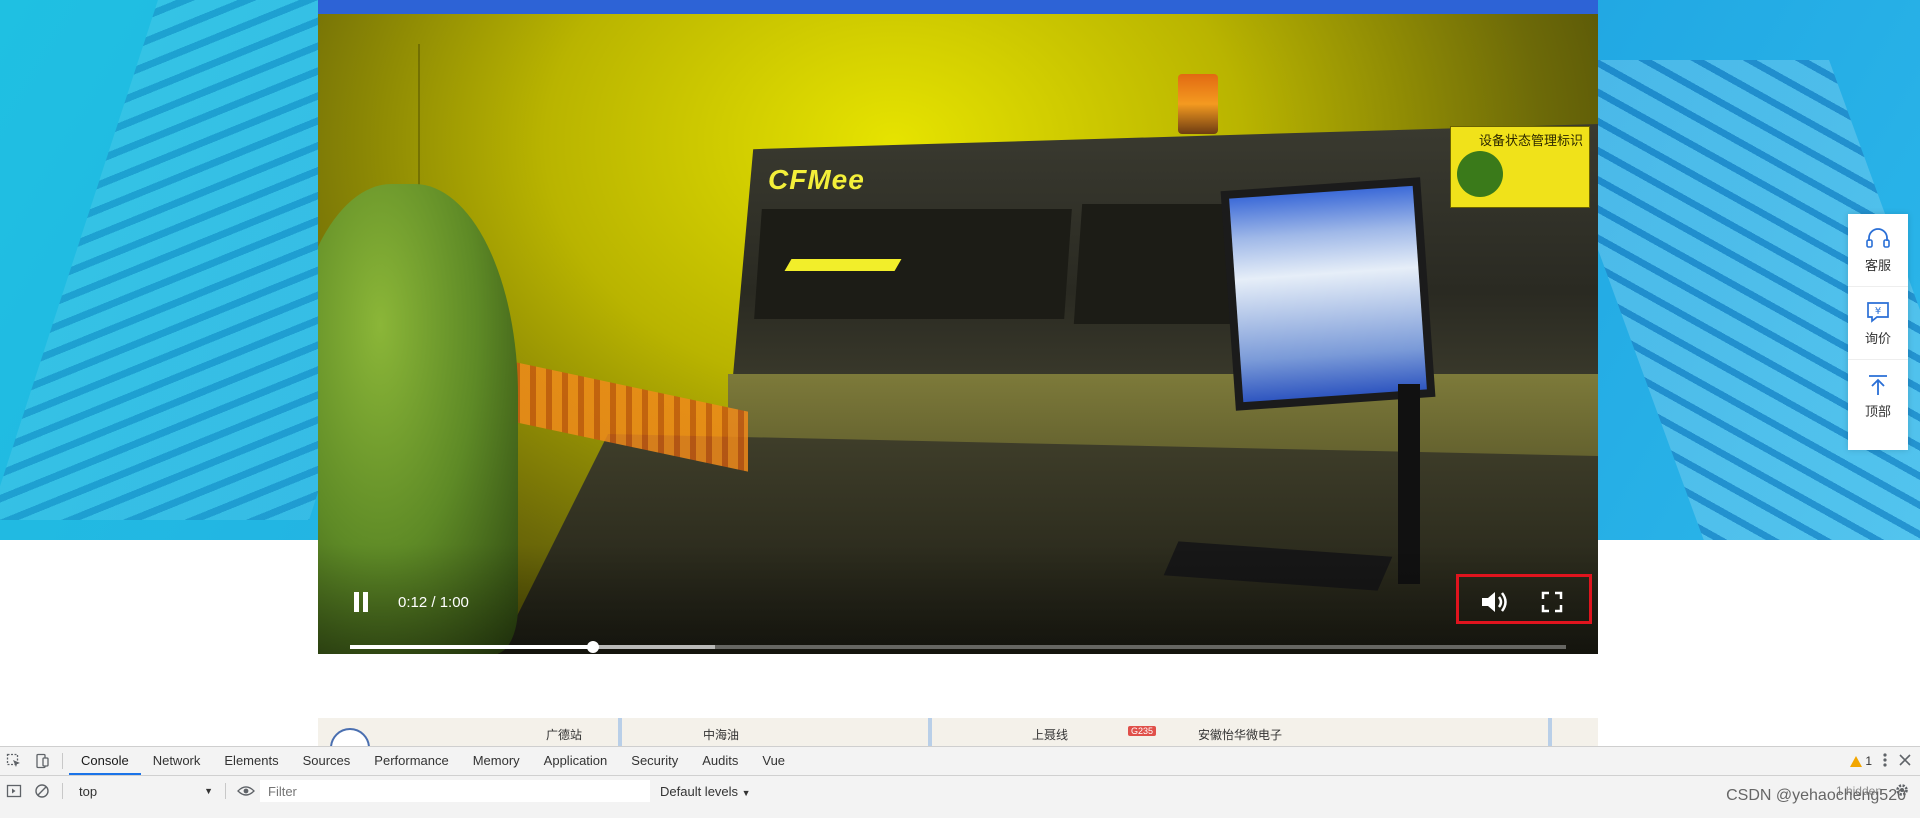 The width and height of the screenshot is (1920, 818). I want to click on more-options-button, so click(1885, 761).